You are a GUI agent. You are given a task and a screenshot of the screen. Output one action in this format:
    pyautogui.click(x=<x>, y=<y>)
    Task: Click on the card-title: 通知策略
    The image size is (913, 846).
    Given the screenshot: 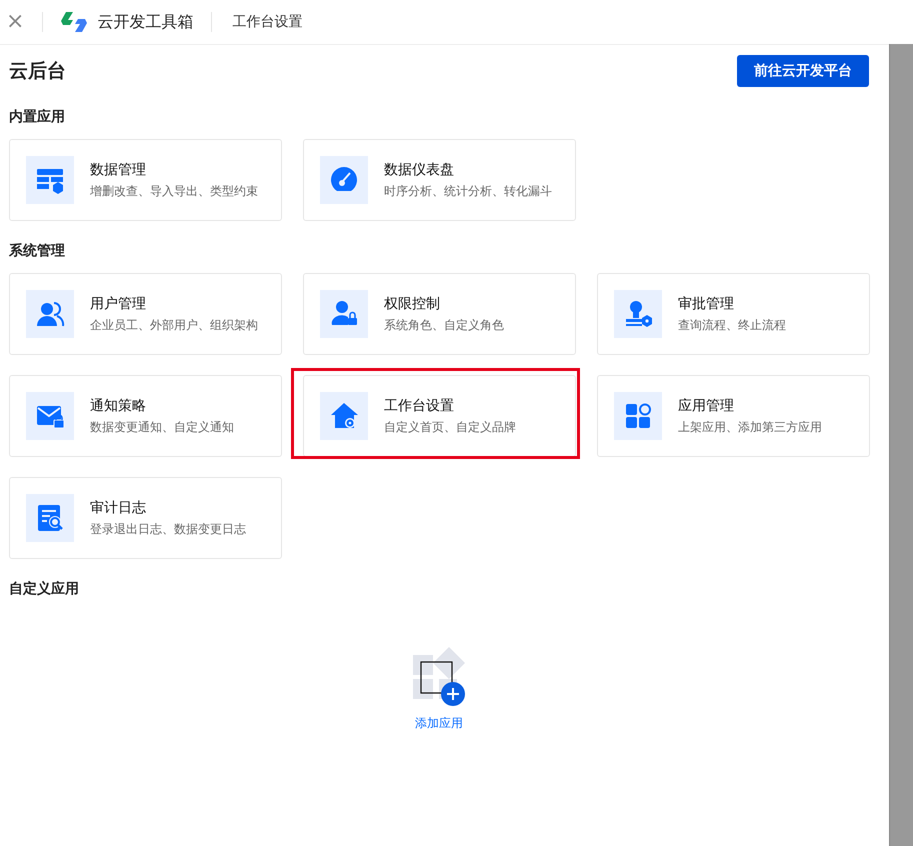 What is the action you would take?
    pyautogui.click(x=118, y=405)
    